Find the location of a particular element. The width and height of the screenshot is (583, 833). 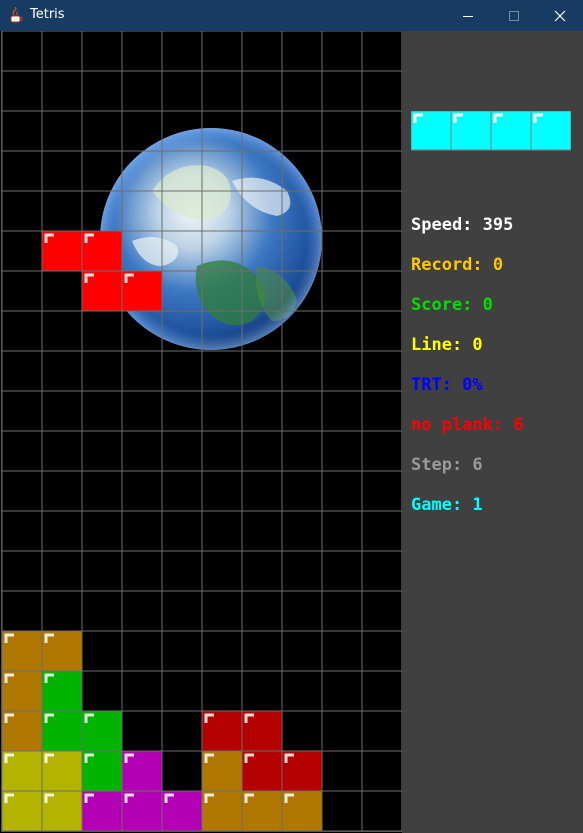

stat-trt: TRT: 0% is located at coordinates (447, 385).